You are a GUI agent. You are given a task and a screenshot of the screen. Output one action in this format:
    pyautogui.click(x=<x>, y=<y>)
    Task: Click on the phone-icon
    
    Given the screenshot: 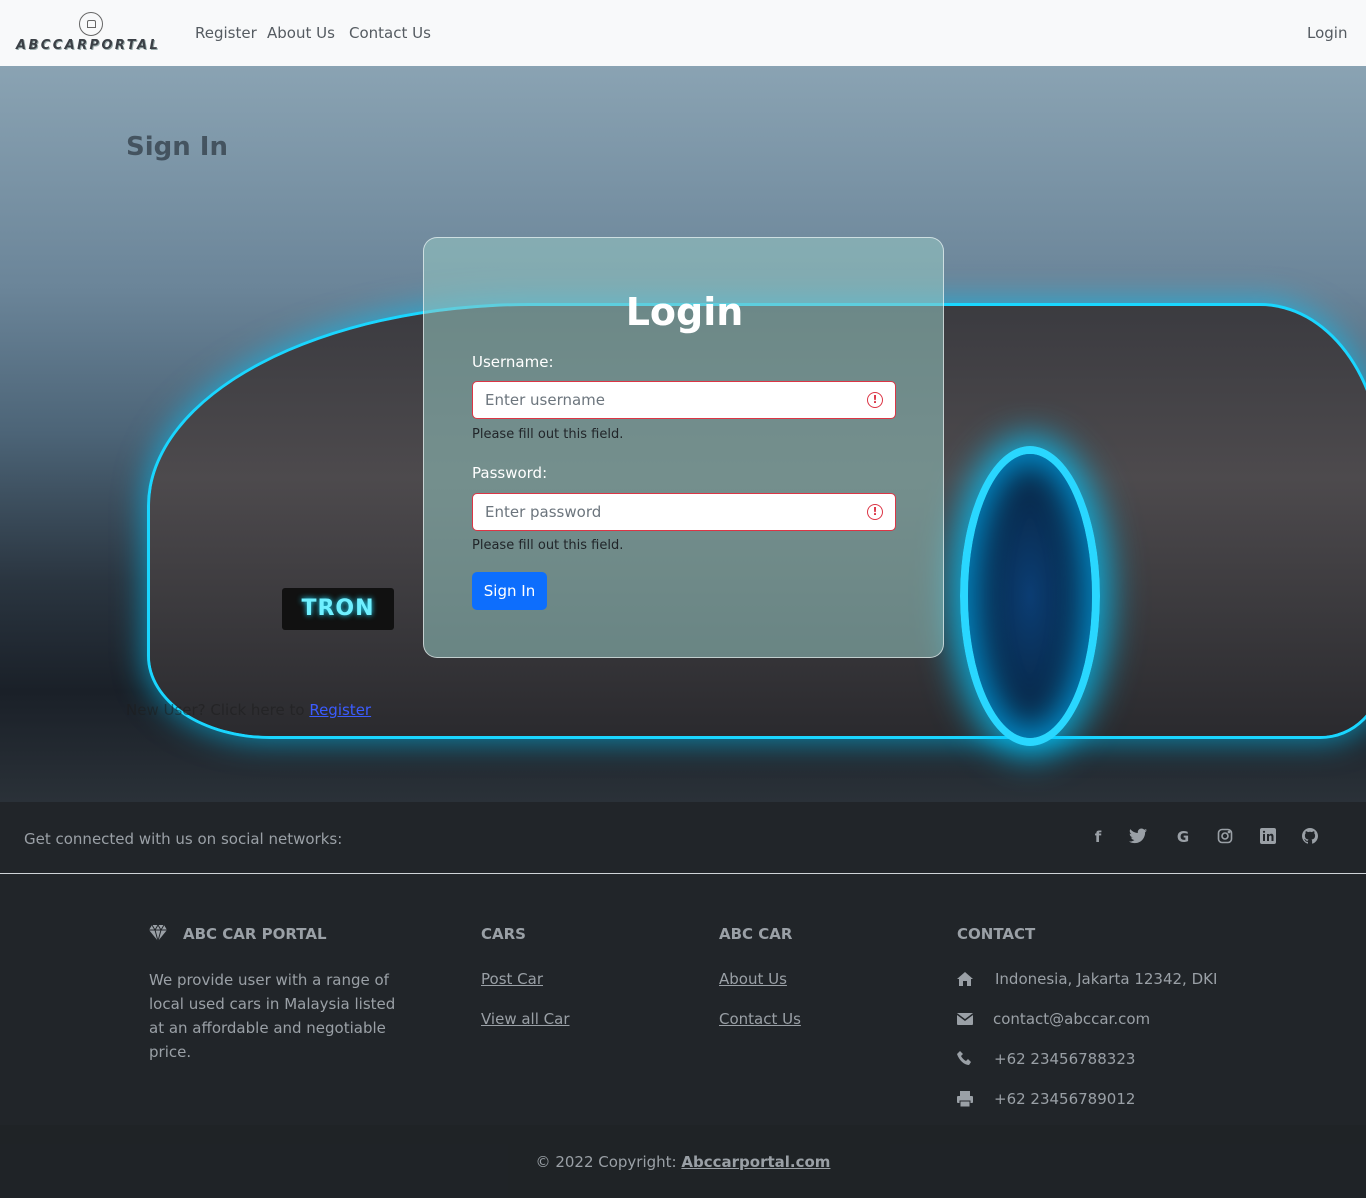 What is the action you would take?
    pyautogui.click(x=964, y=1058)
    